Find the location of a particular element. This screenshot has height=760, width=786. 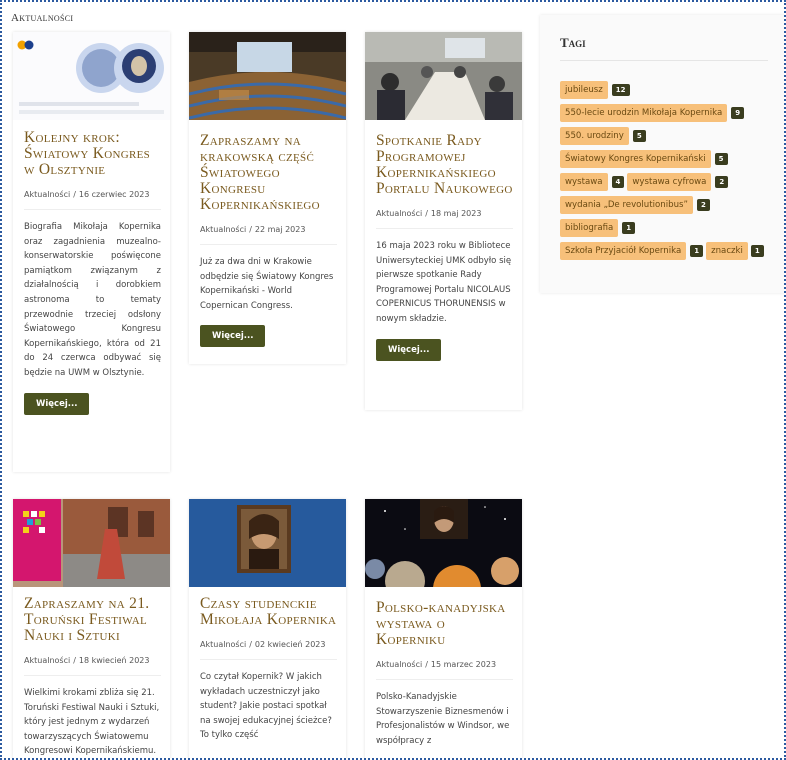

post-date: 15 marzec 2023 is located at coordinates (463, 664).